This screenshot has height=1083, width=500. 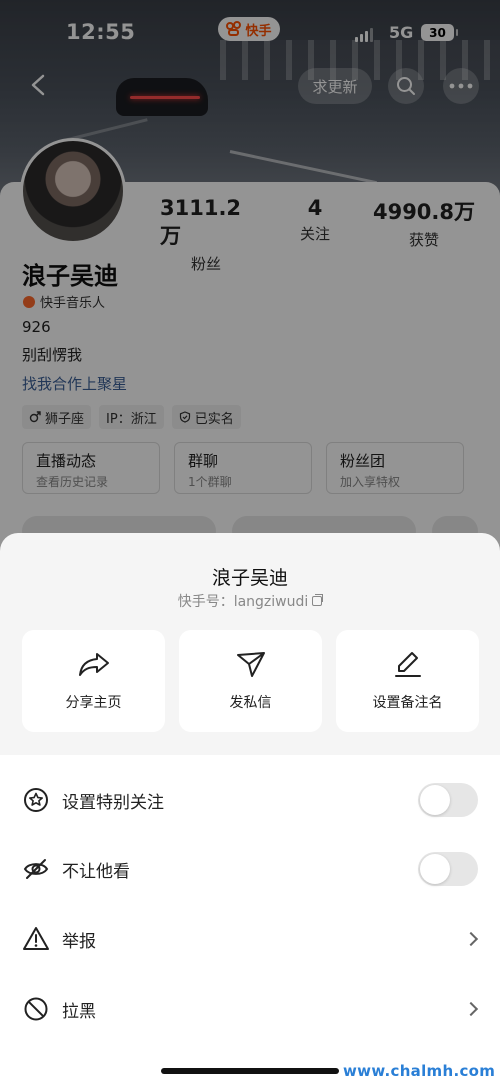 What do you see at coordinates (250, 869) in the screenshot?
I see `menu-row-hide-from: 不让他看` at bounding box center [250, 869].